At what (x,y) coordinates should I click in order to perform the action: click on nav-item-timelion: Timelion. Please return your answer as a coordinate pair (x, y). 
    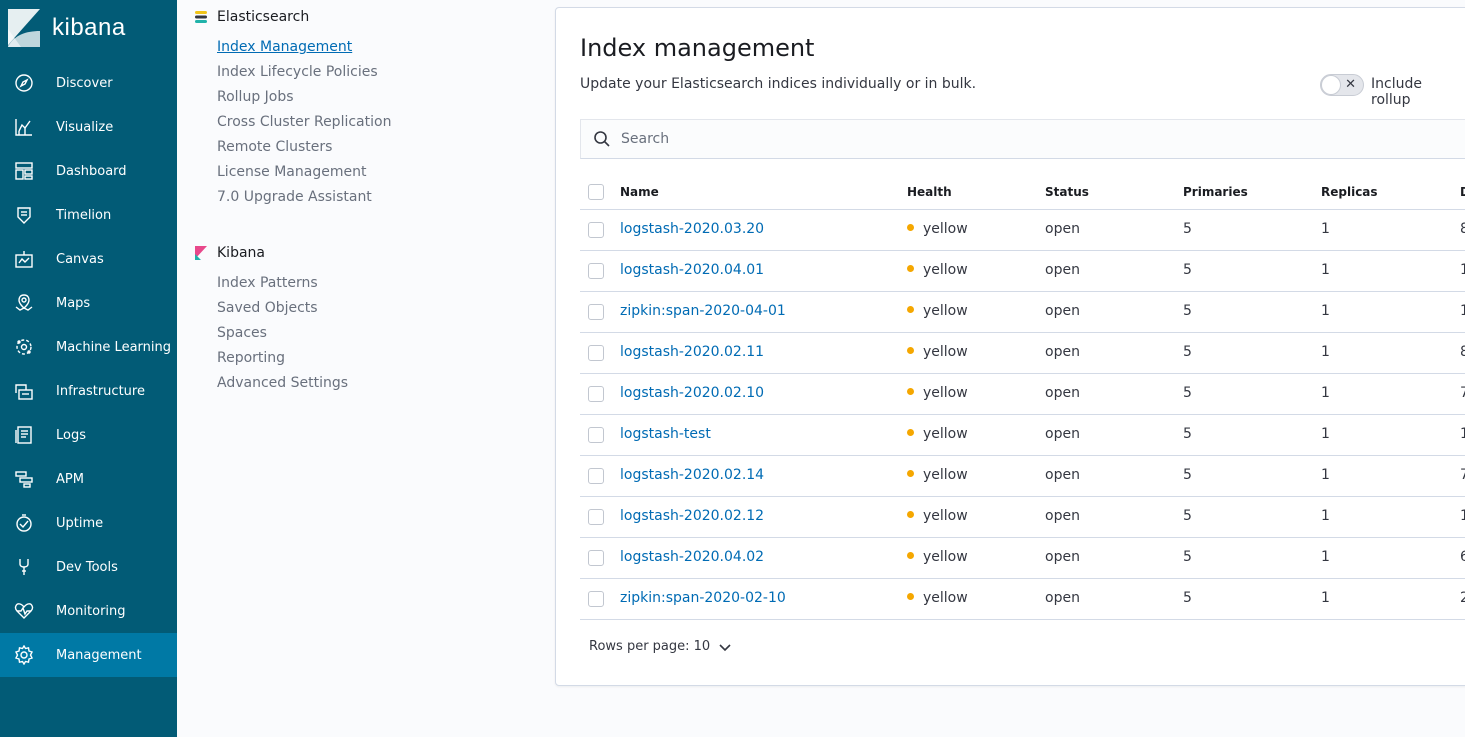
    Looking at the image, I should click on (88, 215).